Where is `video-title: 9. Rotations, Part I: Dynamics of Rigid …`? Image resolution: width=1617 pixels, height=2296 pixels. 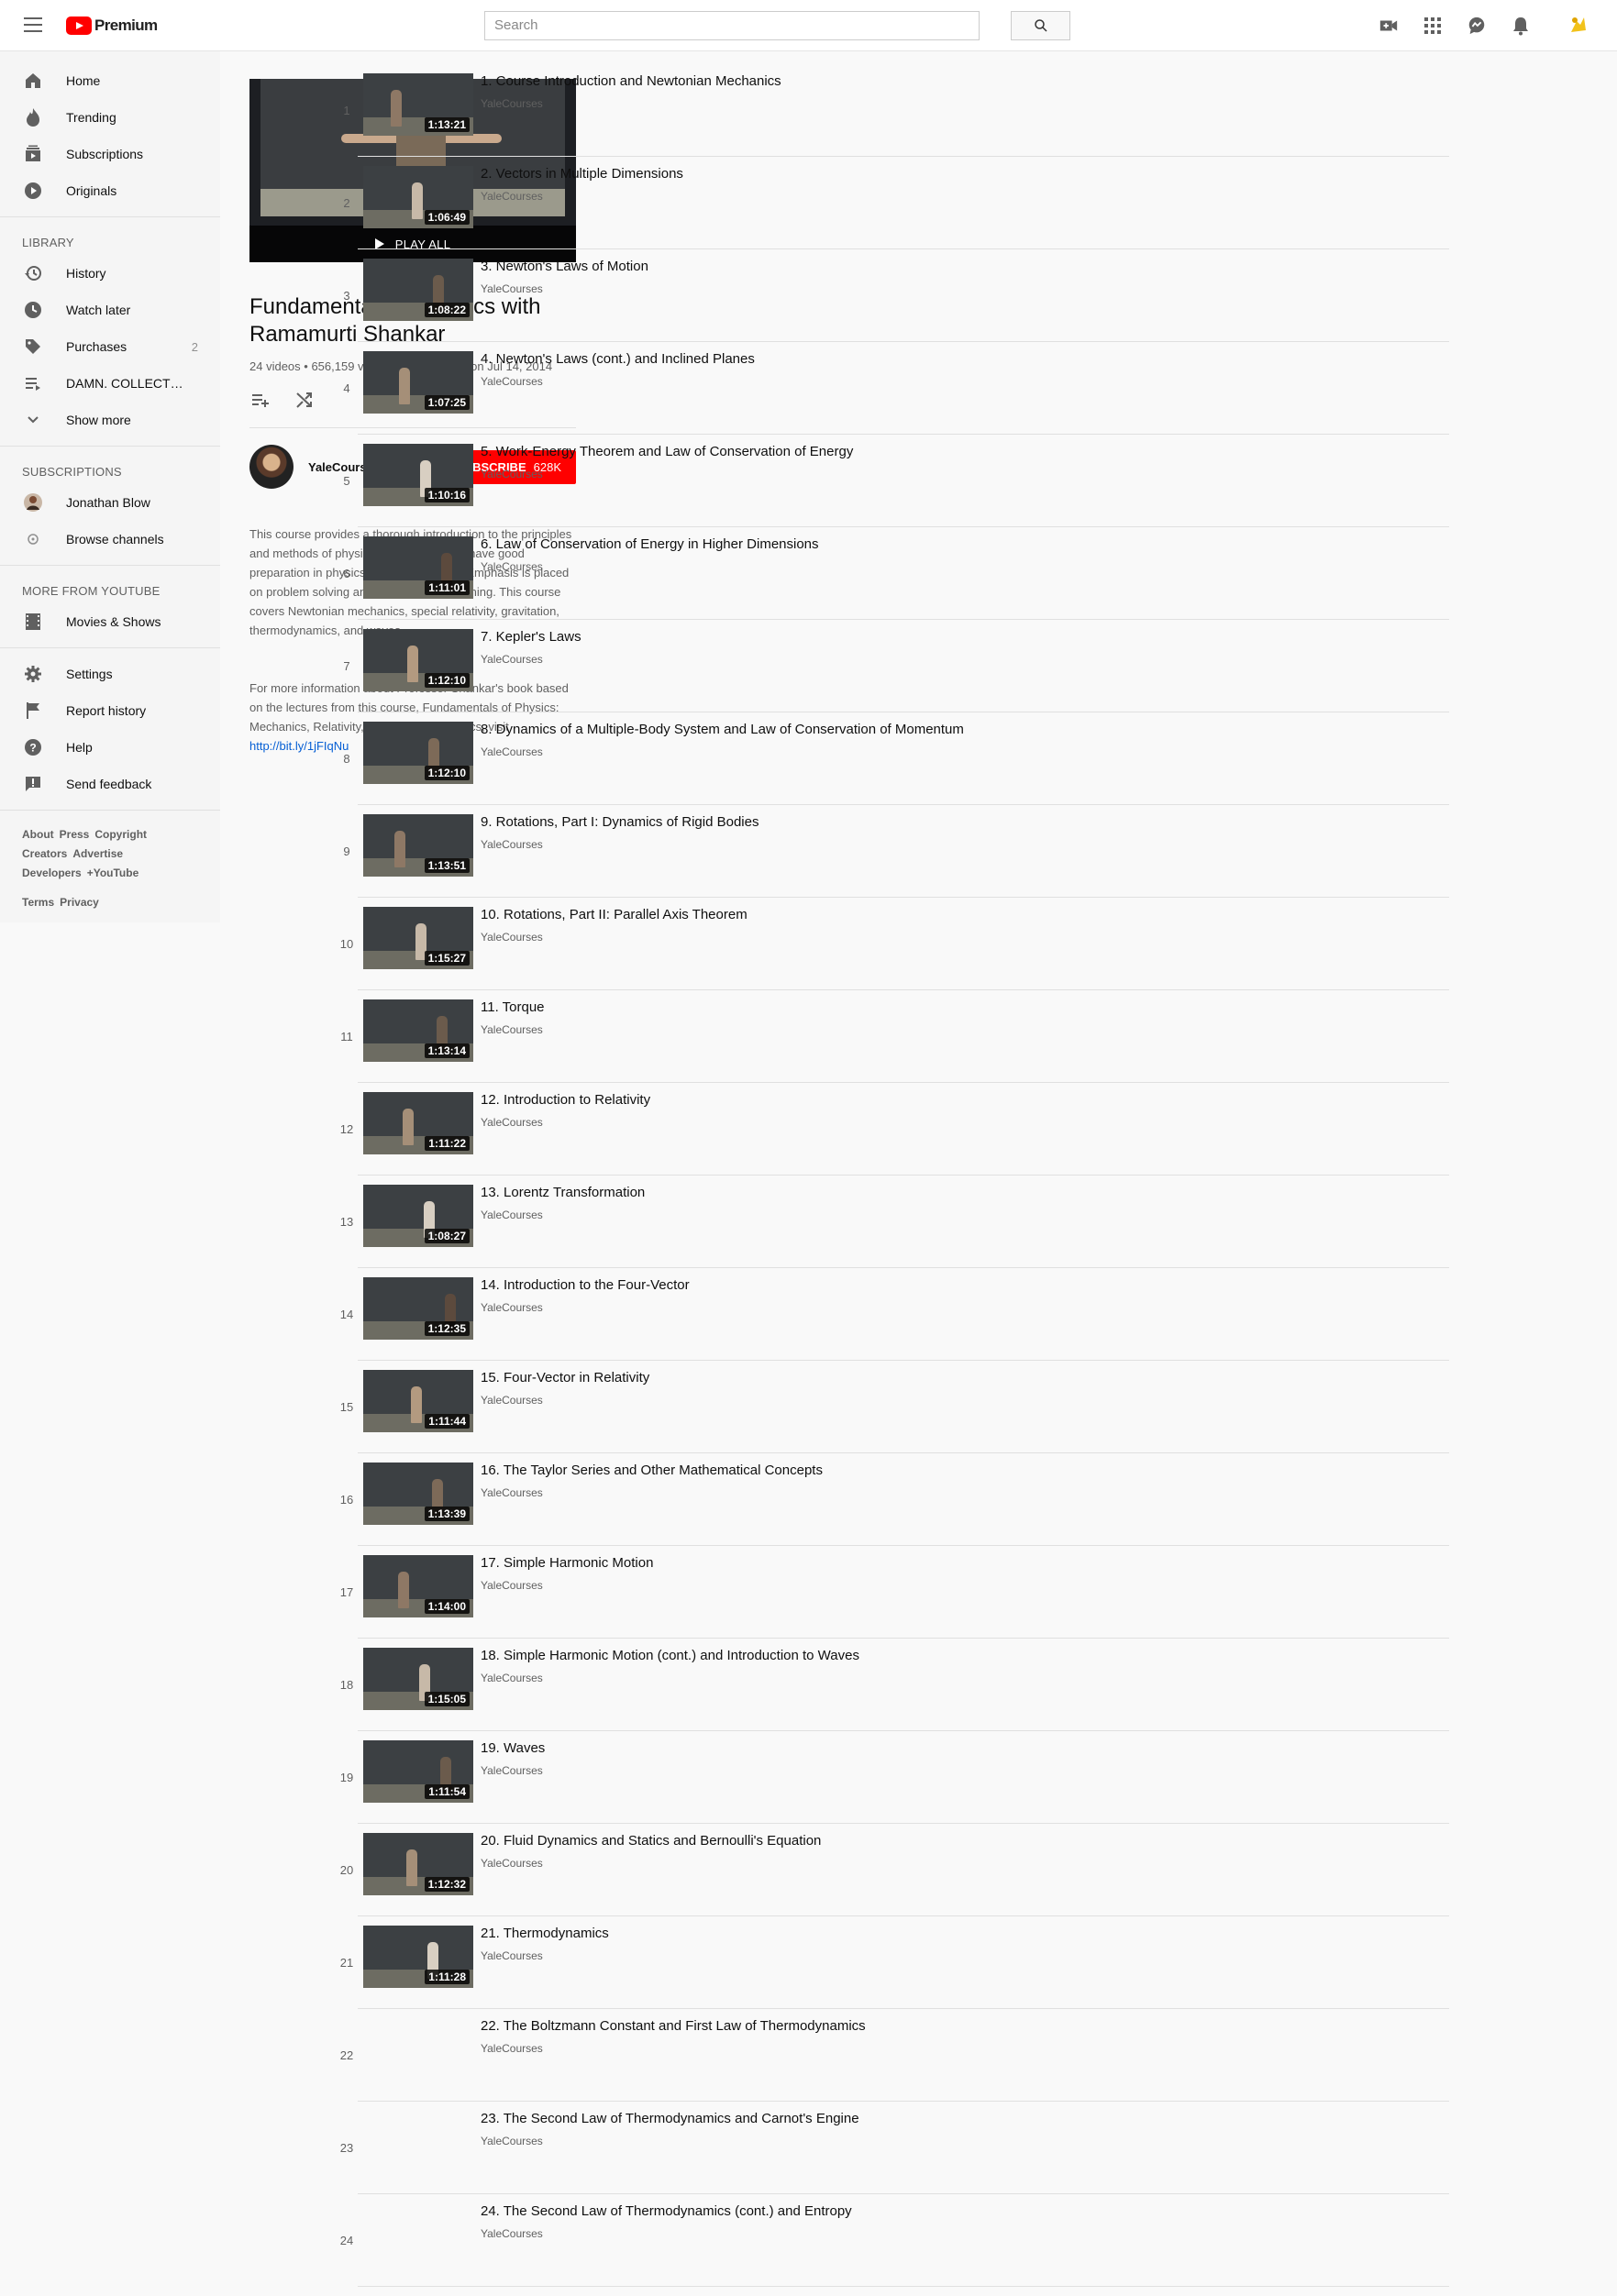
video-title: 9. Rotations, Part I: Dynamics of Rigid … is located at coordinates (620, 822).